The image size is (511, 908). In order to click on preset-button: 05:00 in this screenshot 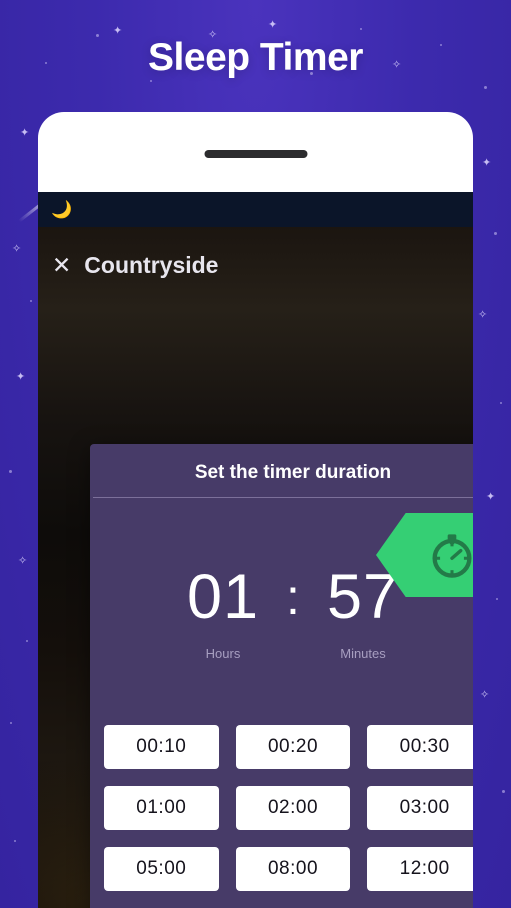, I will do `click(161, 869)`.